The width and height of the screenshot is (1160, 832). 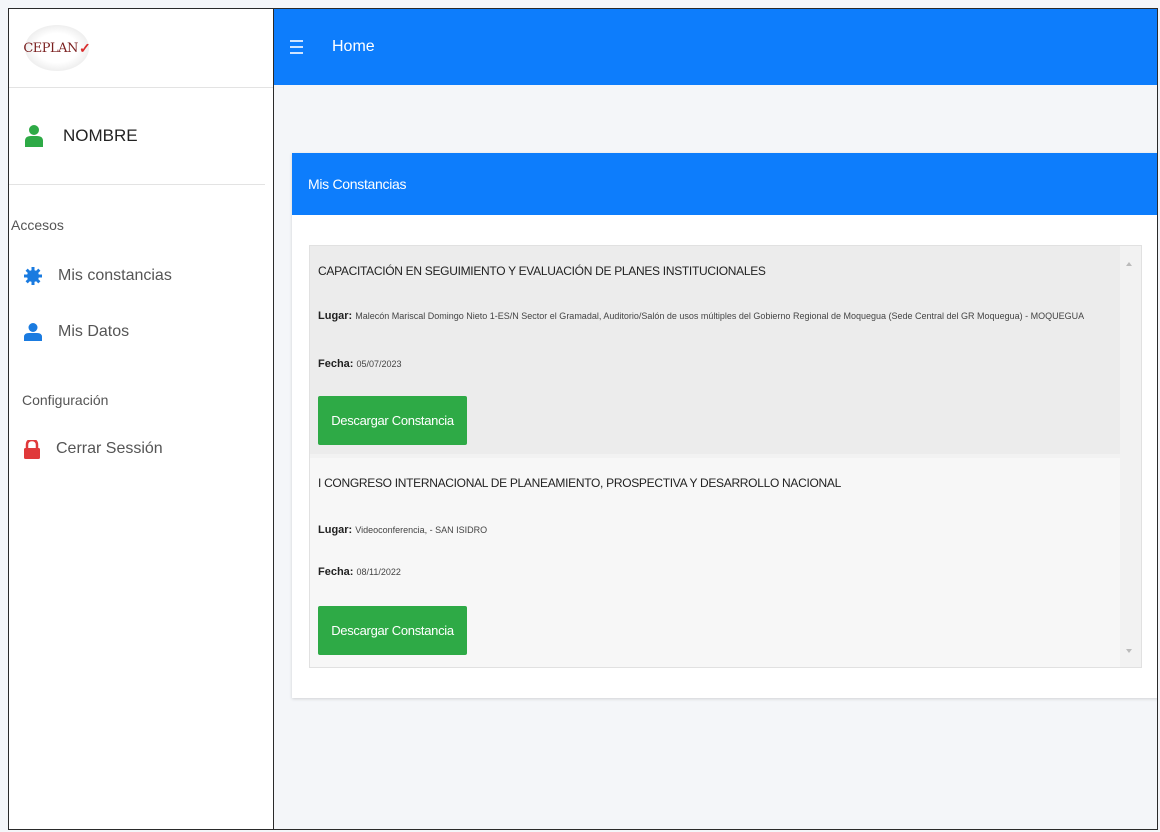 I want to click on user-panel: NOMBRE, so click(x=137, y=136).